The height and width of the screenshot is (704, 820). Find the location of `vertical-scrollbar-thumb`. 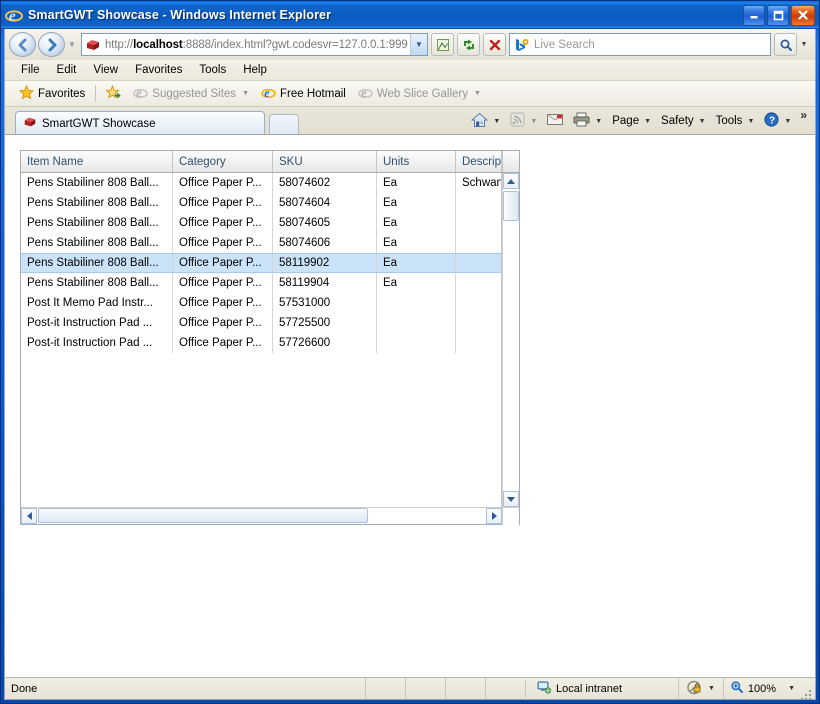

vertical-scrollbar-thumb is located at coordinates (511, 206).